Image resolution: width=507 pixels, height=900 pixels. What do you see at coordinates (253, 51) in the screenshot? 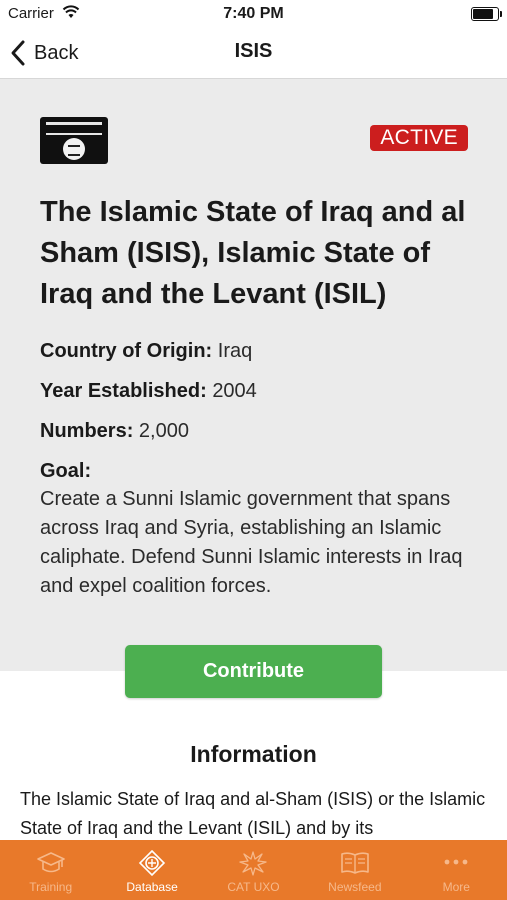
I see `page-title: ISIS` at bounding box center [253, 51].